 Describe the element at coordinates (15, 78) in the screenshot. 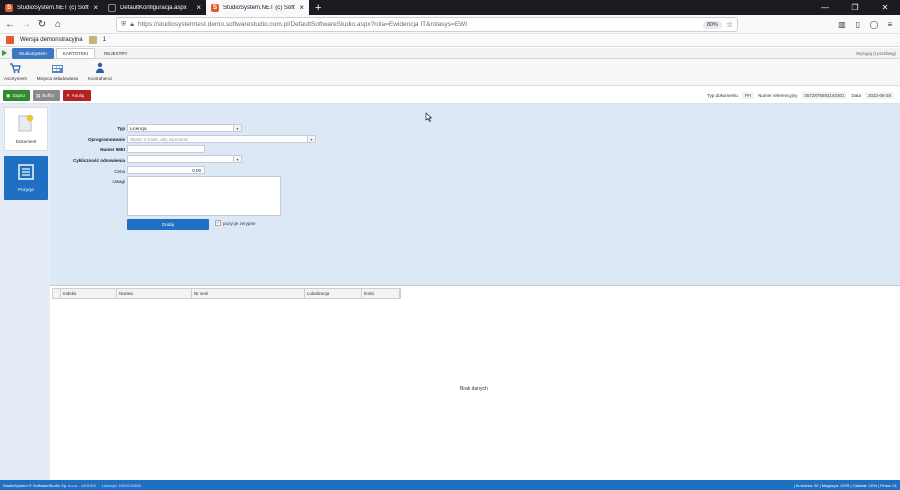

I see `ribbon-label: Asortyment` at that location.